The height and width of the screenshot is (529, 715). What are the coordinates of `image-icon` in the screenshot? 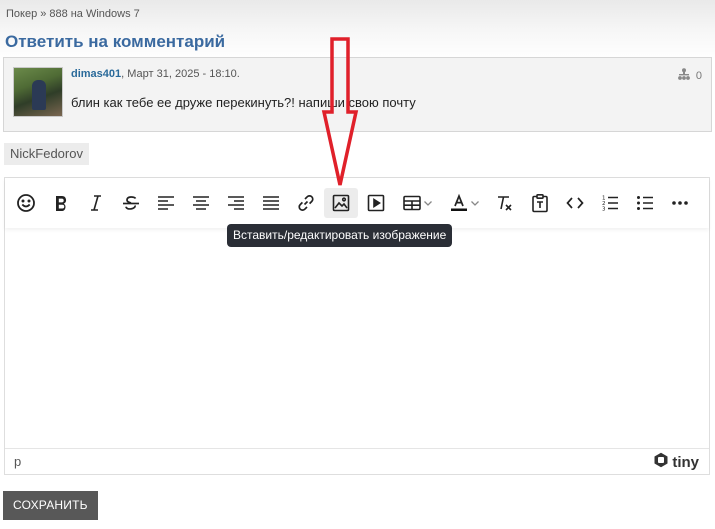 It's located at (341, 203).